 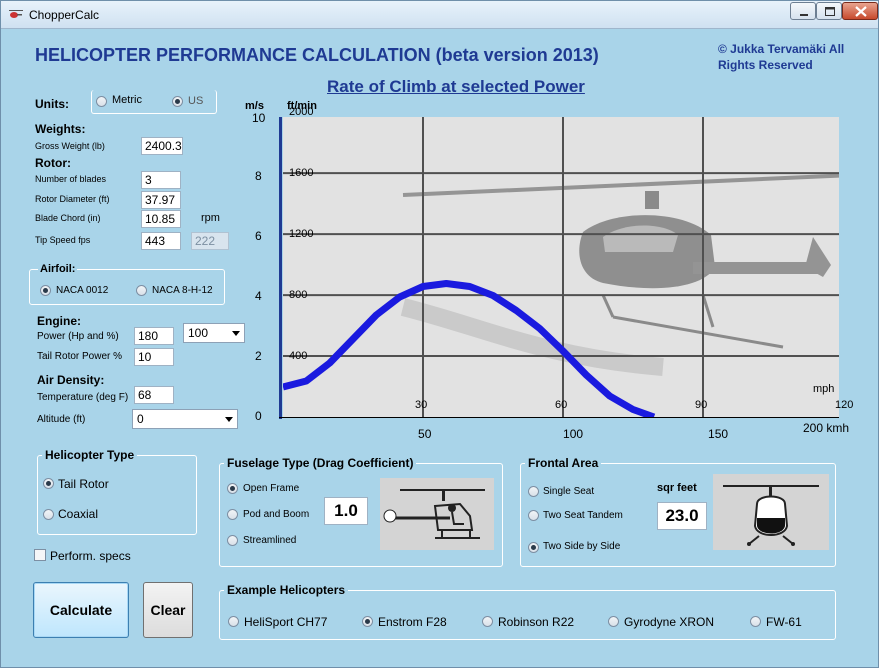 I want to click on left-tick-label: 10, so click(x=259, y=118).